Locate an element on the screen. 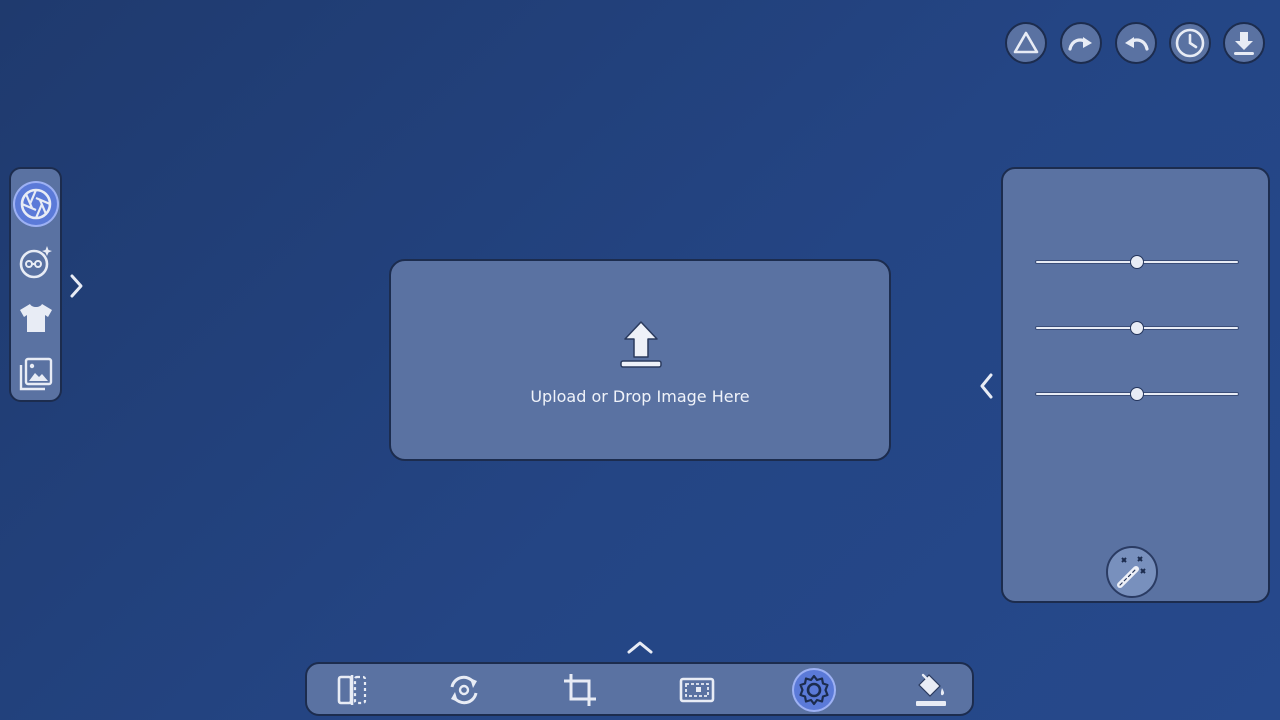  chevron-right-icon is located at coordinates (76, 286).